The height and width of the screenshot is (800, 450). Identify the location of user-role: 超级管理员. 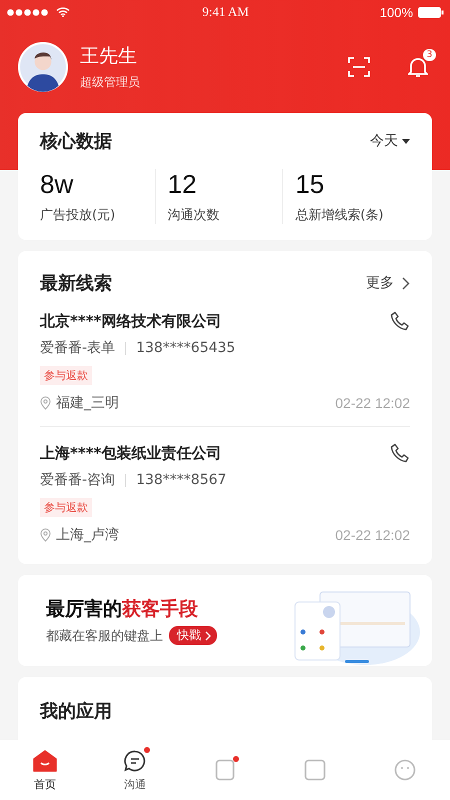
(110, 82).